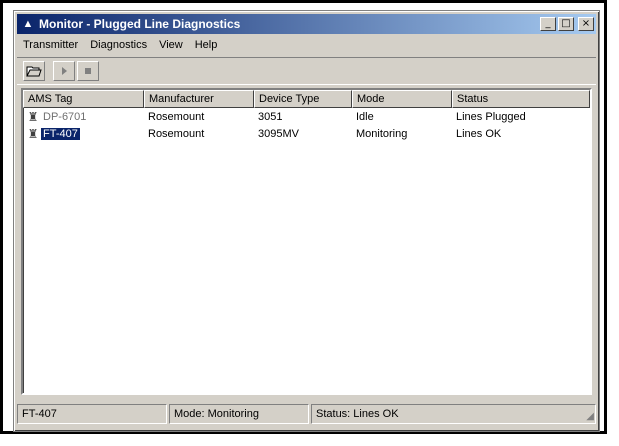  What do you see at coordinates (64, 117) in the screenshot?
I see `ams-tag: DP-6701` at bounding box center [64, 117].